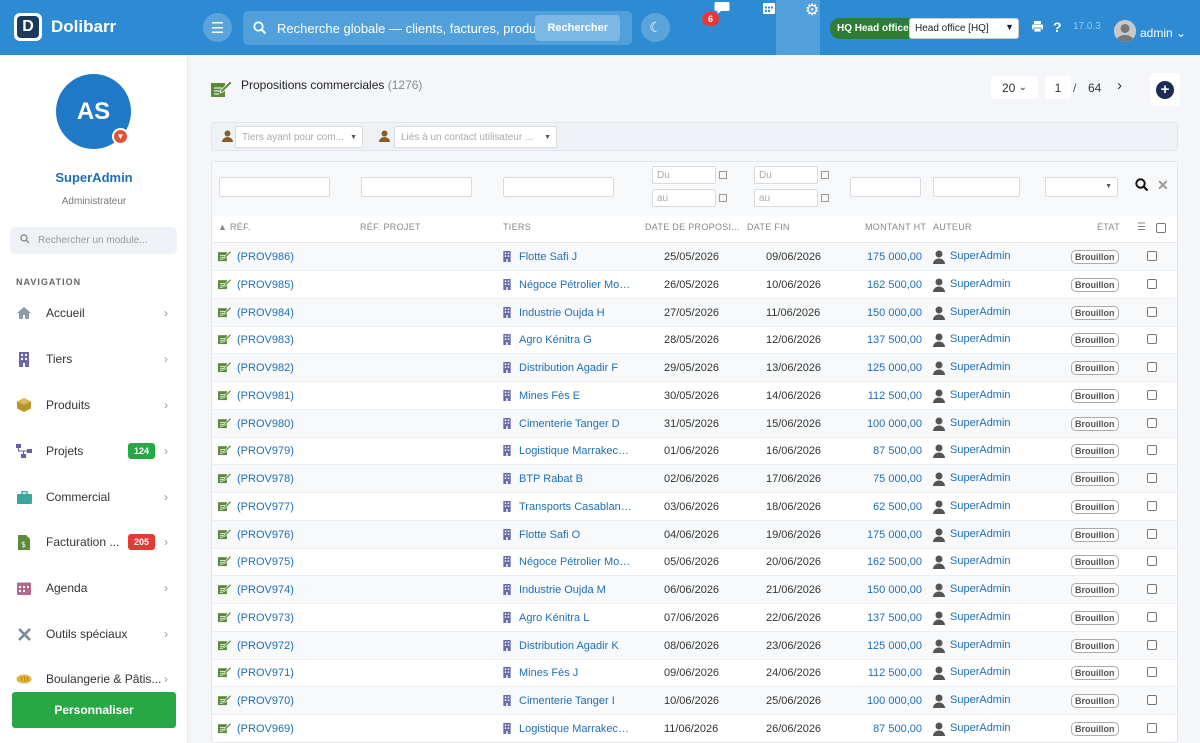 Image resolution: width=1200 pixels, height=743 pixels. I want to click on proposal-ref-link: (PROV976), so click(265, 535).